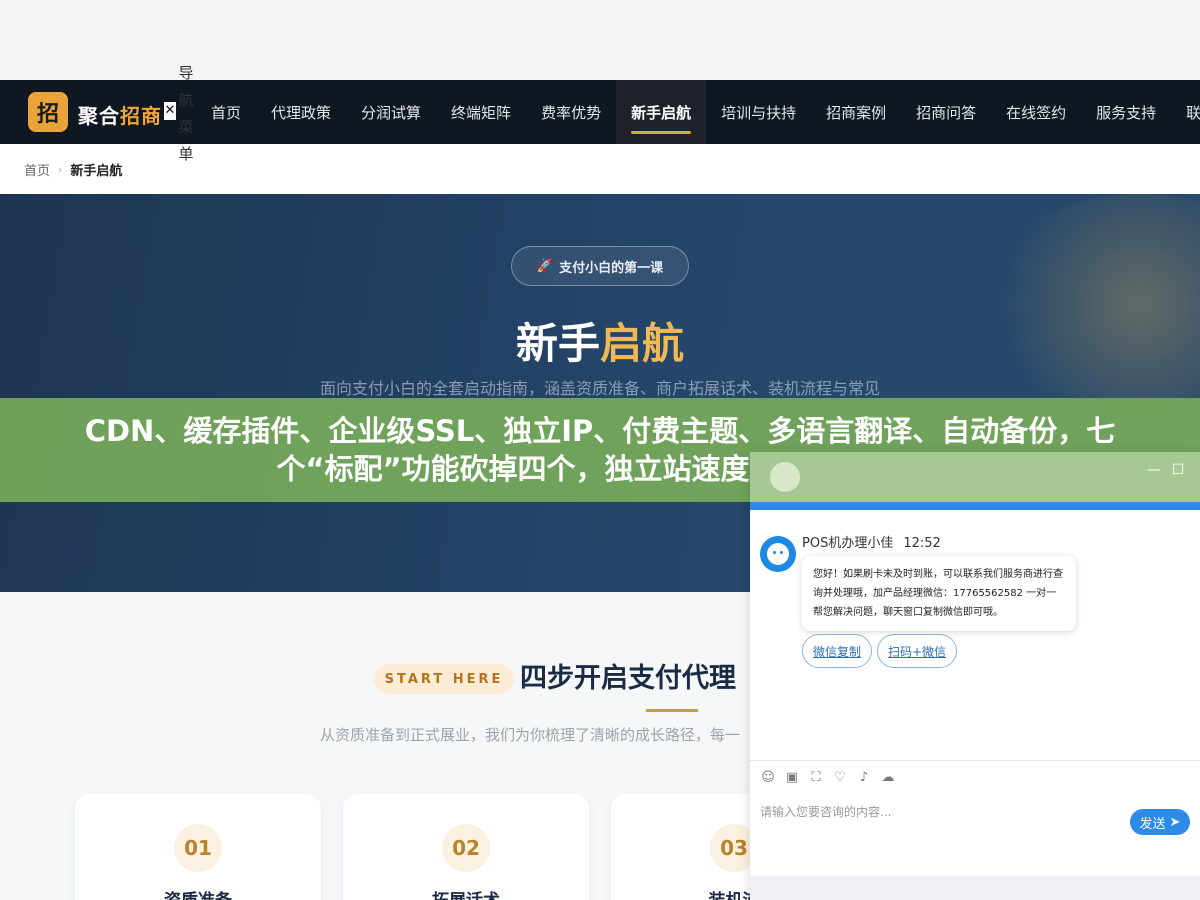 The height and width of the screenshot is (900, 1200). I want to click on hero-pill-text: 支付小白的第一课, so click(611, 268).